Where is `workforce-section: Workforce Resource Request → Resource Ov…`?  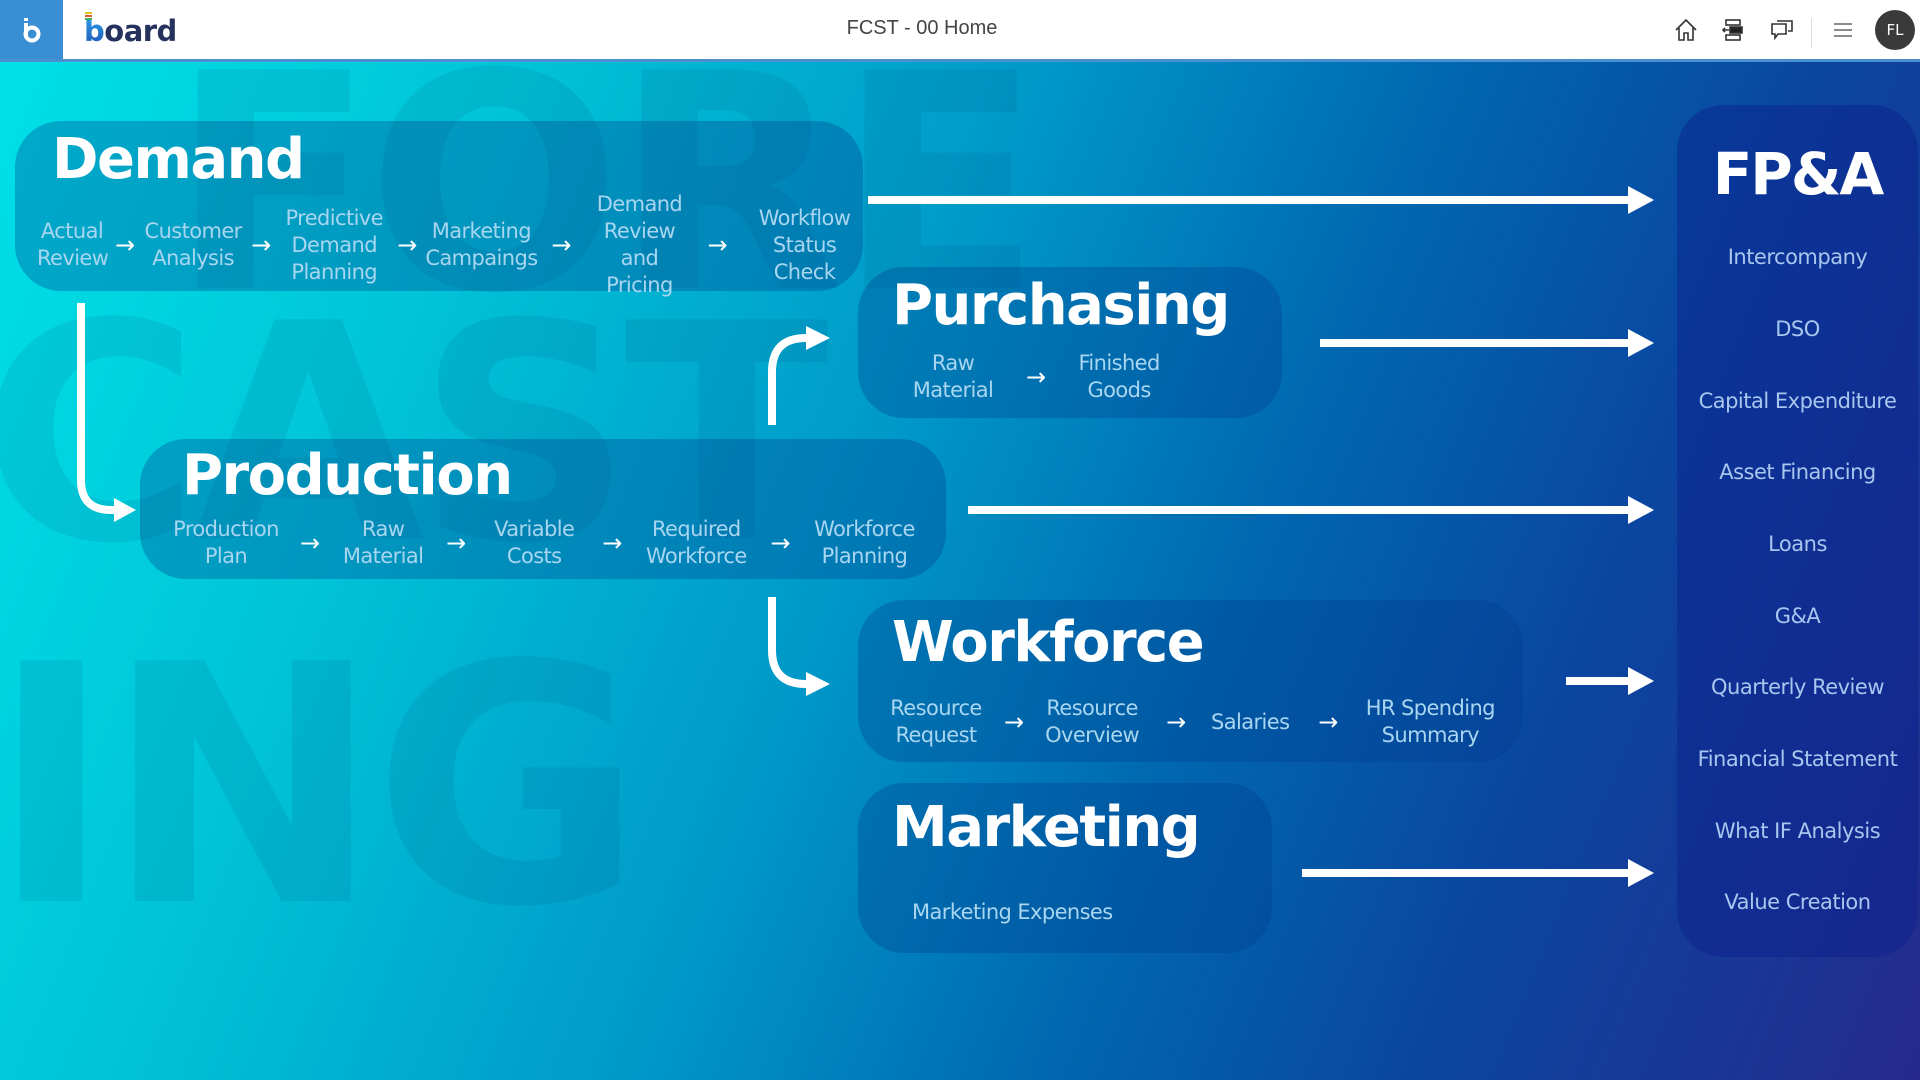 workforce-section: Workforce Resource Request → Resource Ov… is located at coordinates (1190, 681).